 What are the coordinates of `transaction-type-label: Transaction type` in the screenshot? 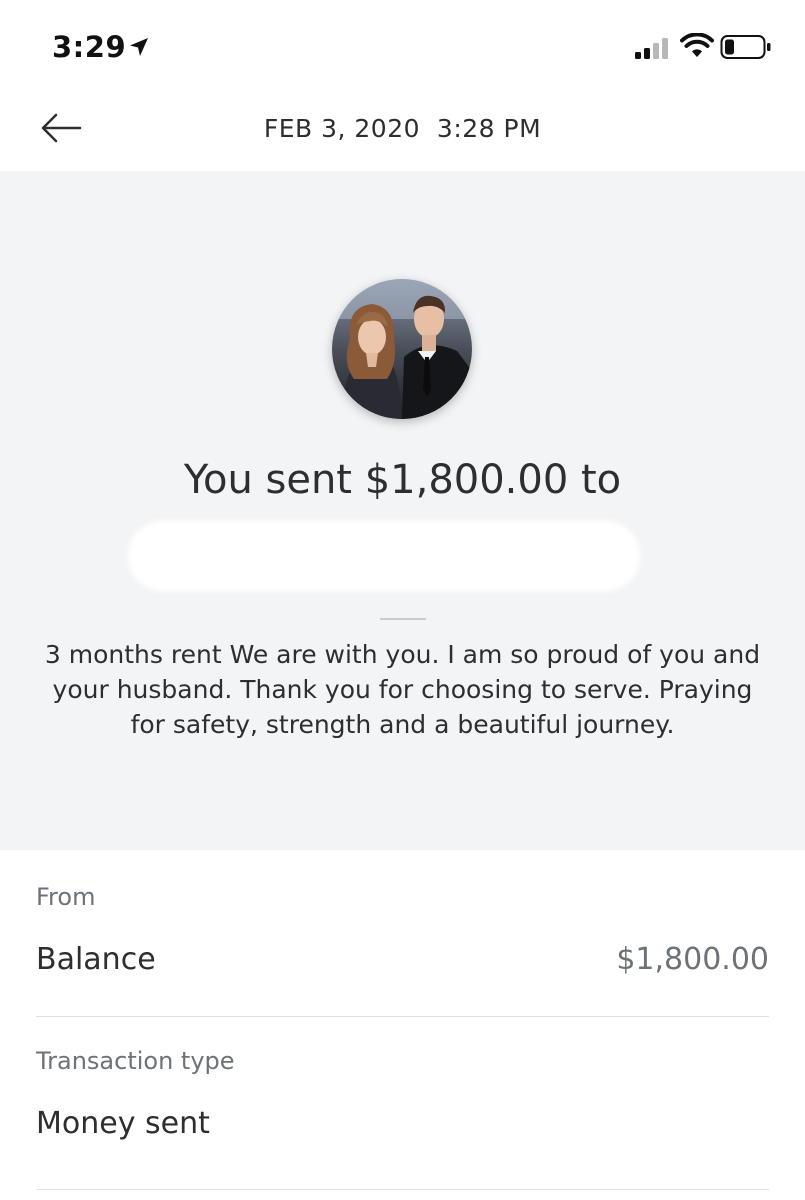 It's located at (135, 1061).